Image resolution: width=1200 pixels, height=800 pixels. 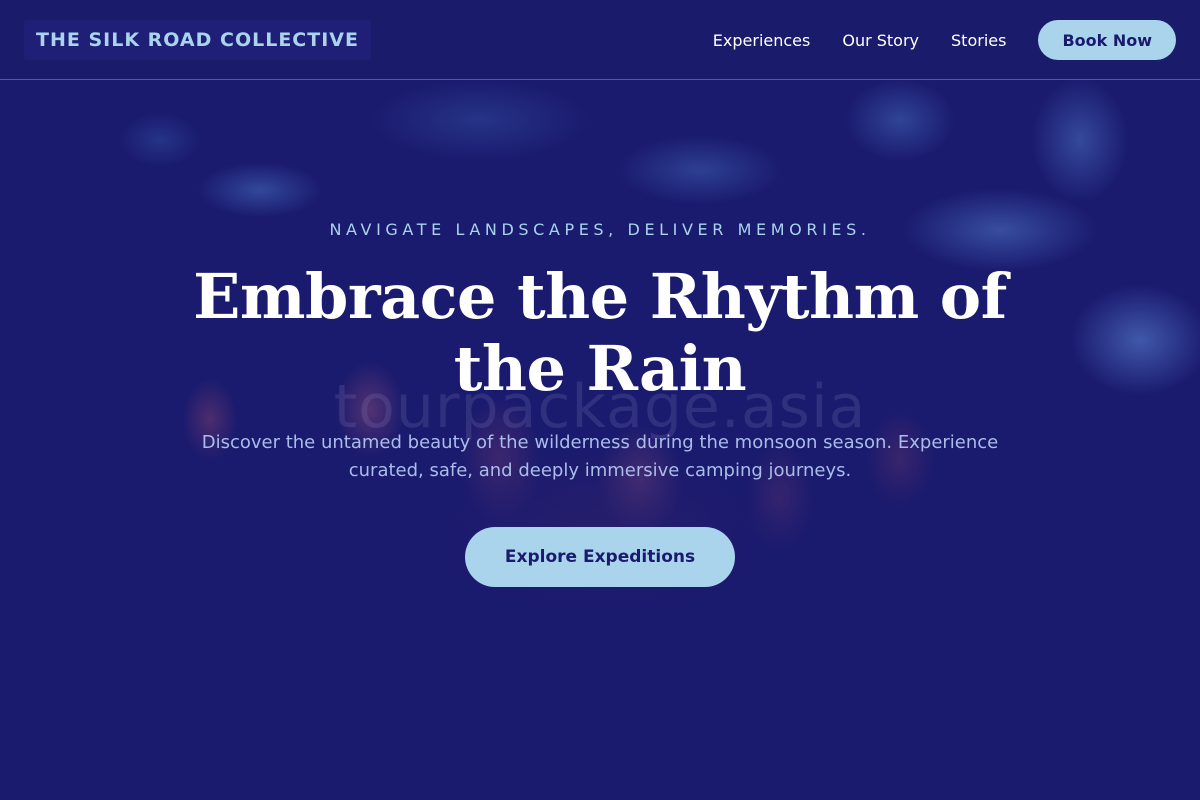 What do you see at coordinates (978, 40) in the screenshot?
I see `nav-link-stories: Stories` at bounding box center [978, 40].